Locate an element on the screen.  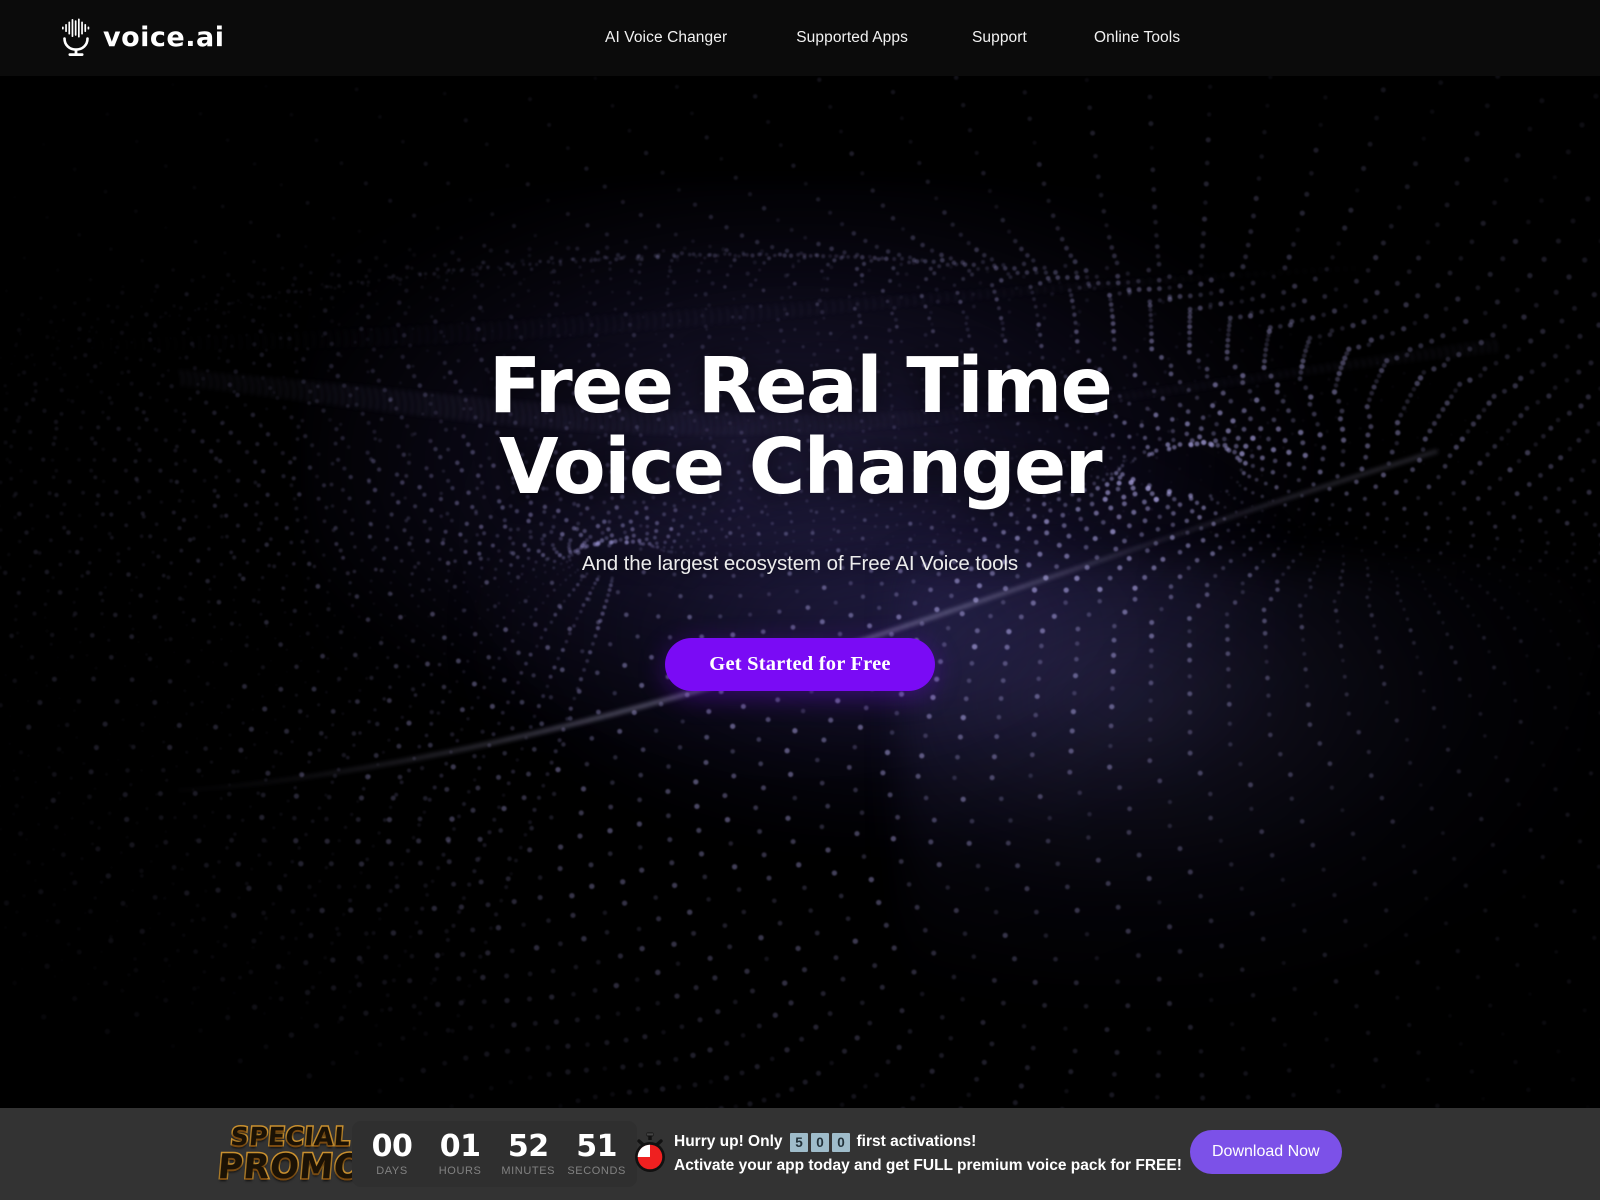
countdown-seconds-value: 51 is located at coordinates (596, 1146).